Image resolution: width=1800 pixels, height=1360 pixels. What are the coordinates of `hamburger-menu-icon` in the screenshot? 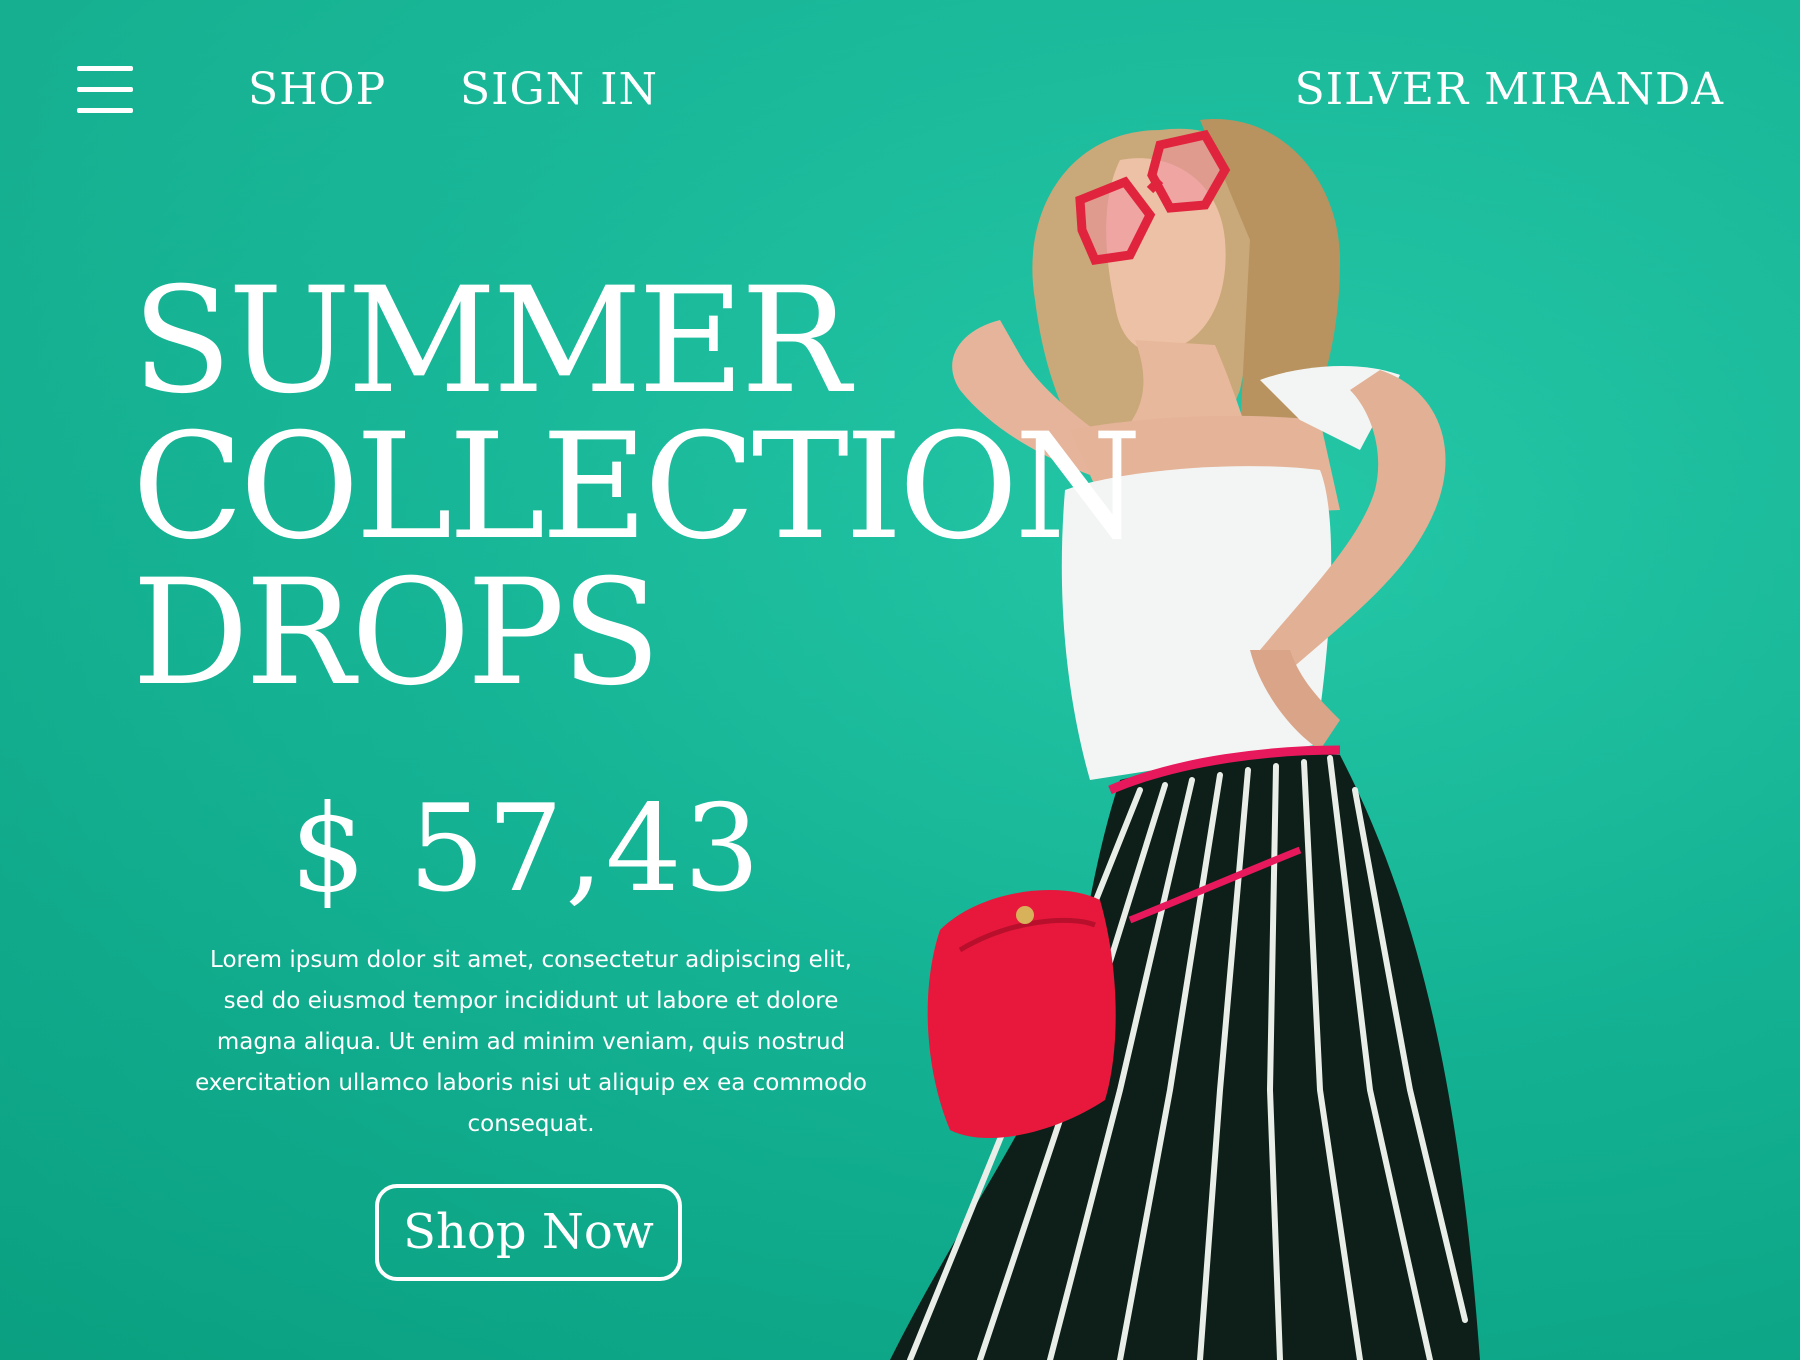 It's located at (105, 90).